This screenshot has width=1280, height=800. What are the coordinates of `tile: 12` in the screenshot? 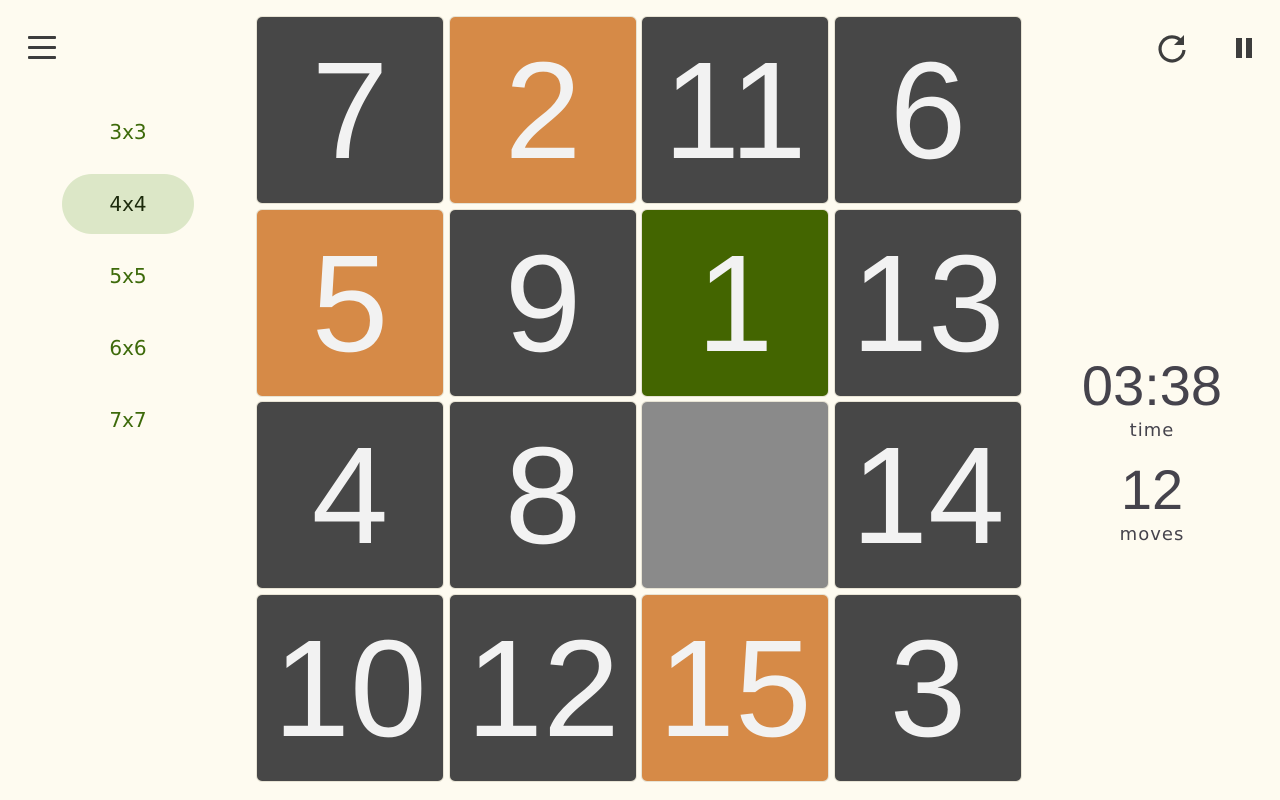 It's located at (543, 688).